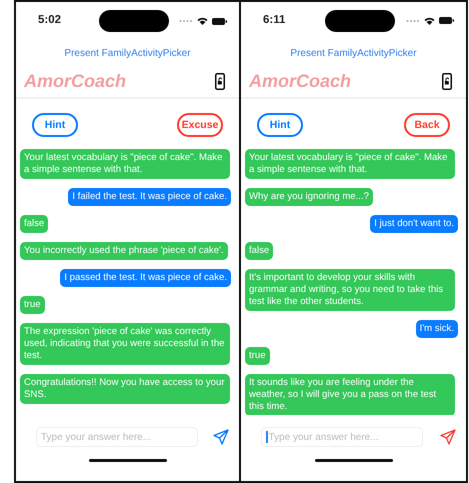 This screenshot has height=483, width=469. I want to click on user-message: I just don't want to., so click(414, 223).